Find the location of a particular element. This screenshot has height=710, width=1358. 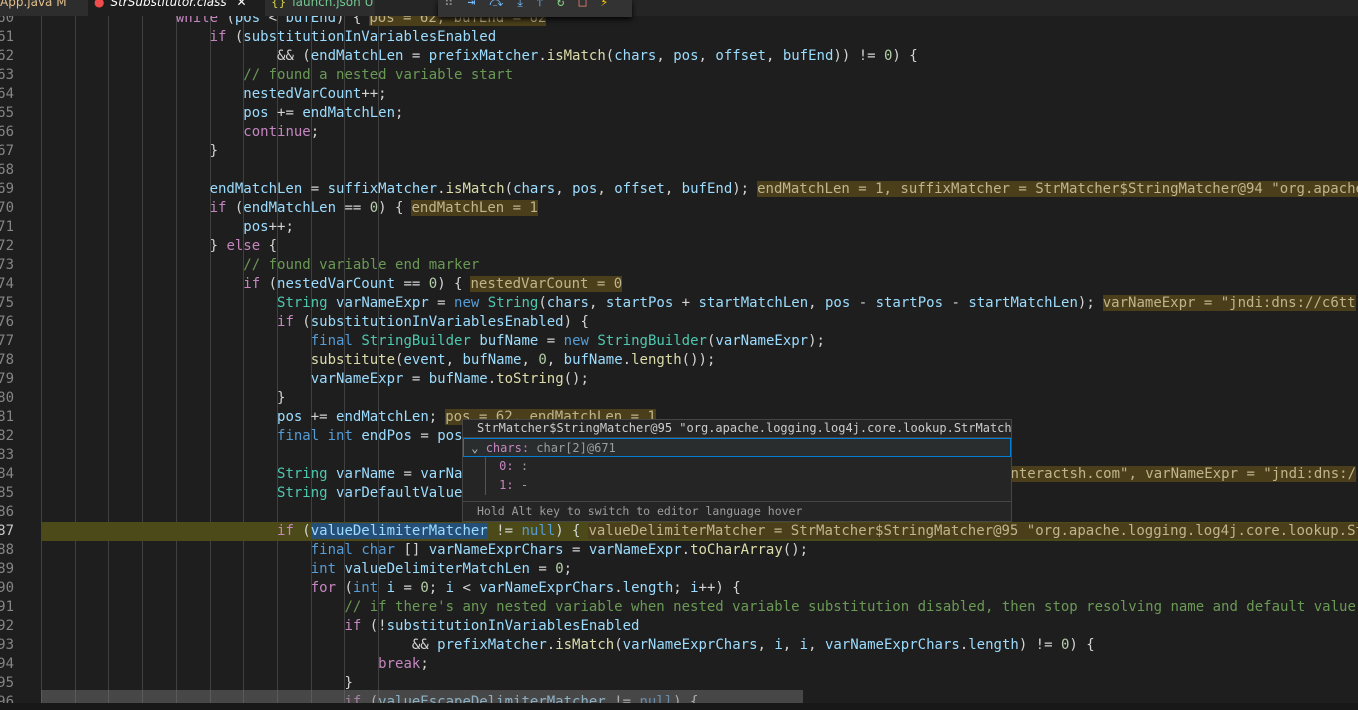

code-line: 92 if (!substitutionInVariablesEnabled is located at coordinates (679, 626).